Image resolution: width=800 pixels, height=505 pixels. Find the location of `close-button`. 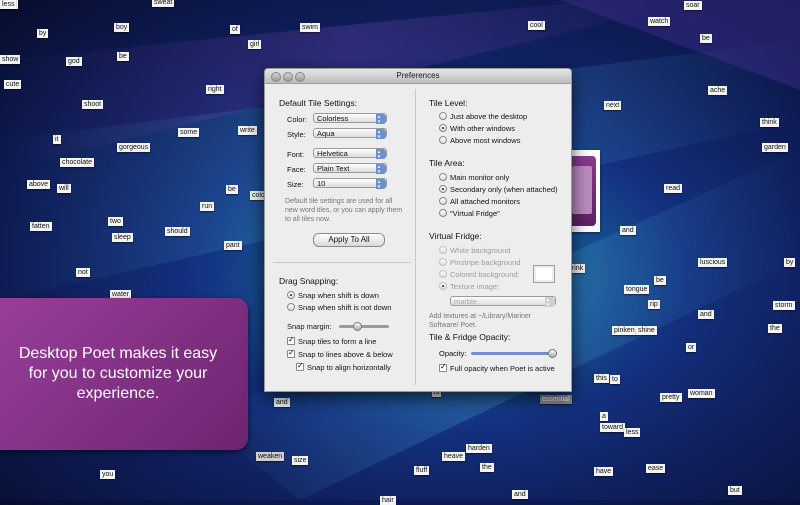

close-button is located at coordinates (276, 77).